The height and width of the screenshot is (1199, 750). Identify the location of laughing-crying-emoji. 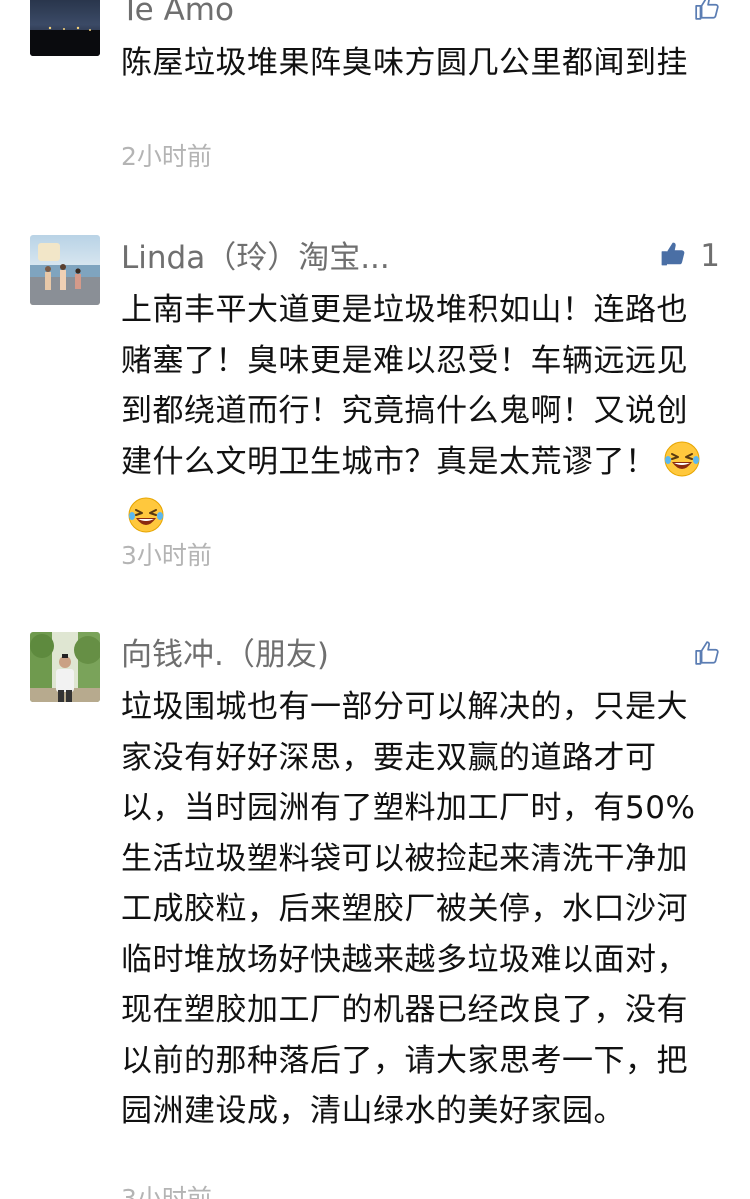
(682, 467).